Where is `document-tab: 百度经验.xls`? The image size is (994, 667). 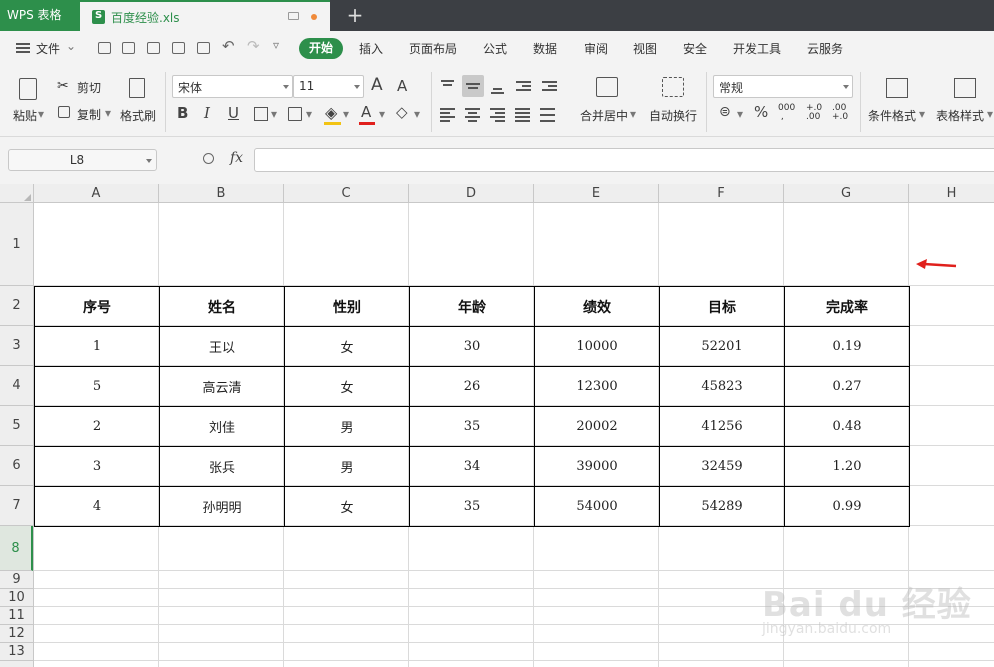
document-tab: 百度经验.xls is located at coordinates (205, 15).